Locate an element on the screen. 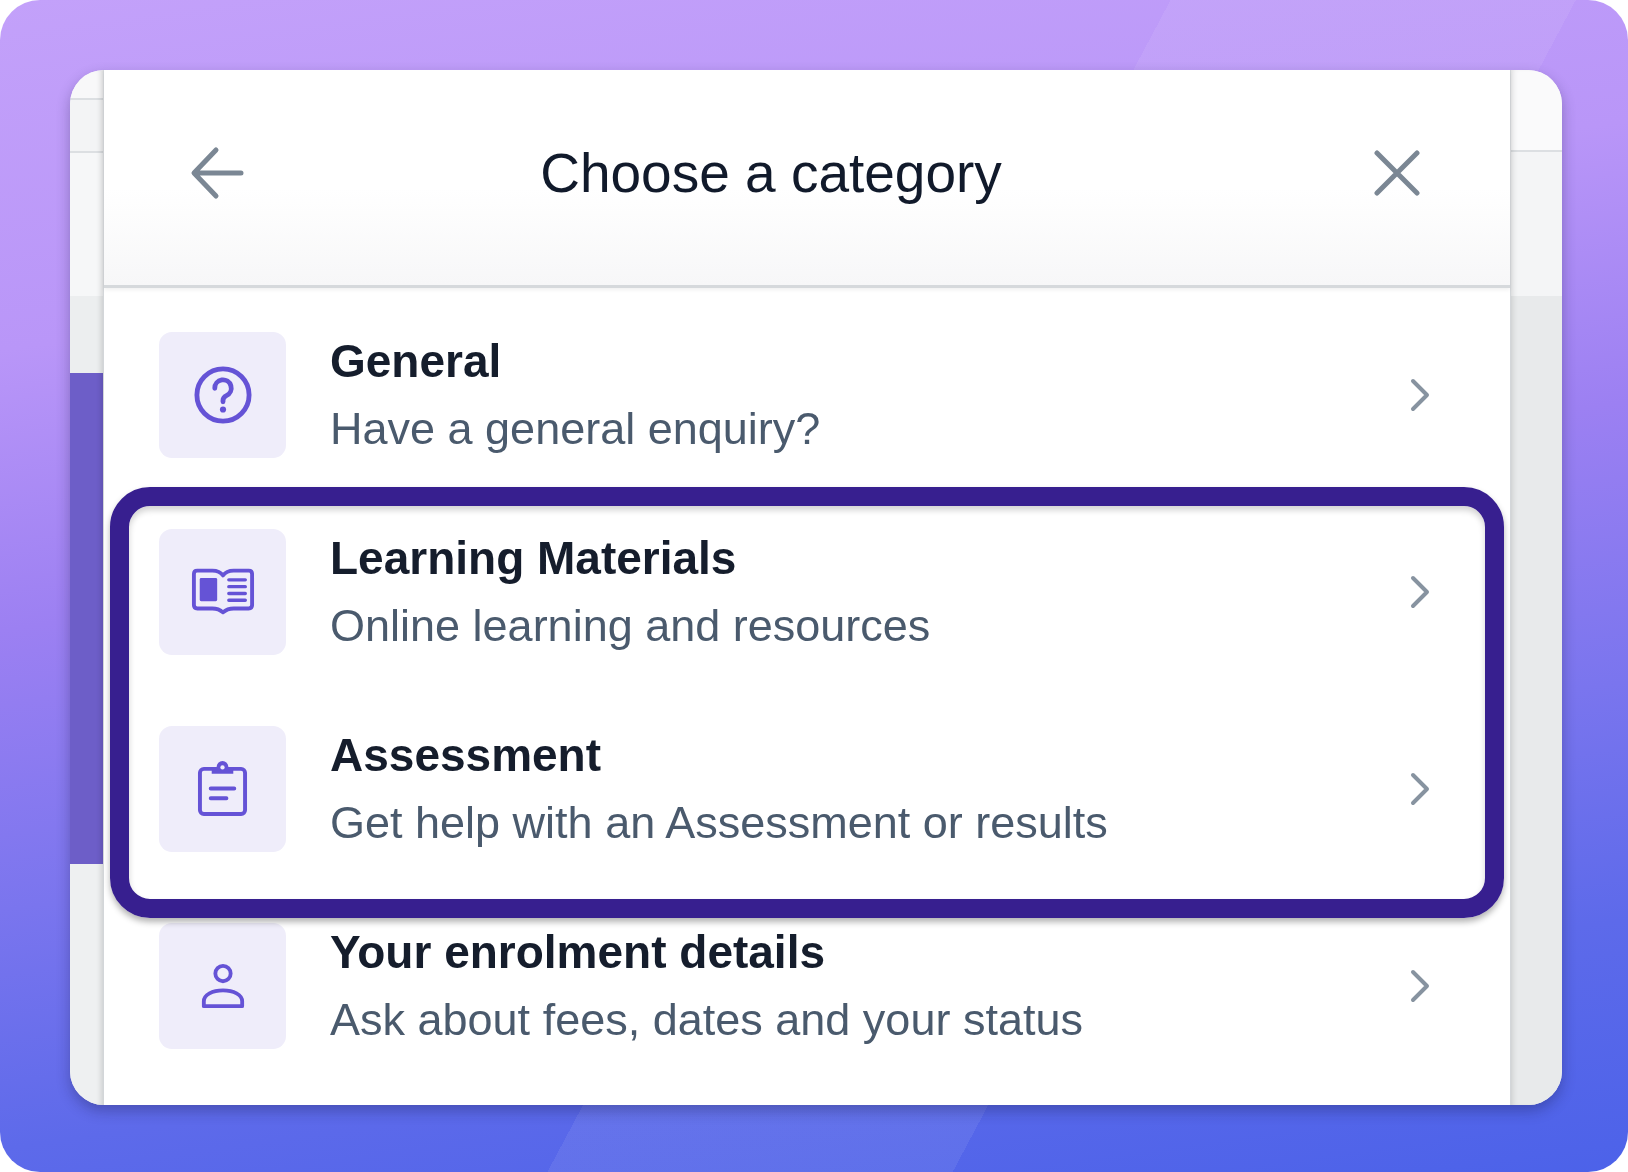 The height and width of the screenshot is (1172, 1628). person-icon is located at coordinates (222, 985).